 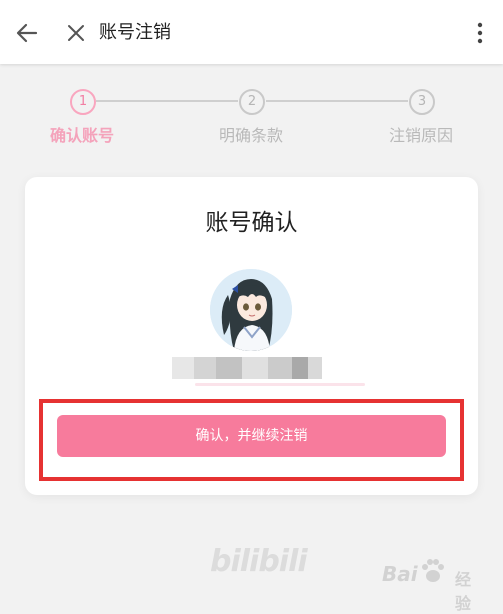 What do you see at coordinates (251, 121) in the screenshot?
I see `progress-stepper: 1 2 3 确认账号 明确条款 注销原因` at bounding box center [251, 121].